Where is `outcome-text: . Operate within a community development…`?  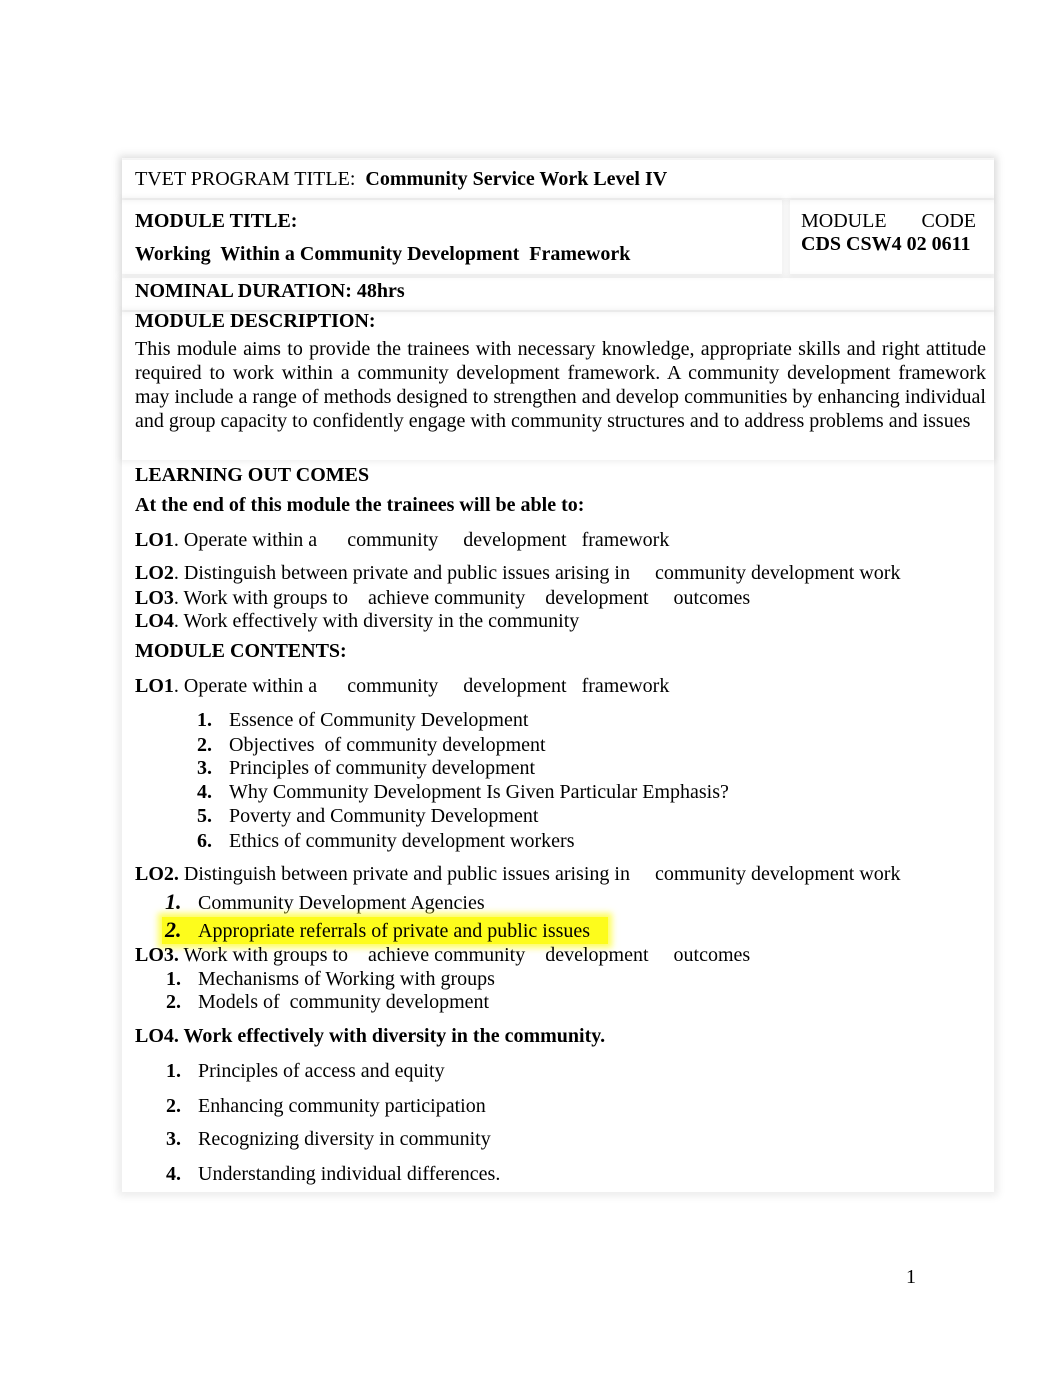 outcome-text: . Operate within a community development… is located at coordinates (421, 540).